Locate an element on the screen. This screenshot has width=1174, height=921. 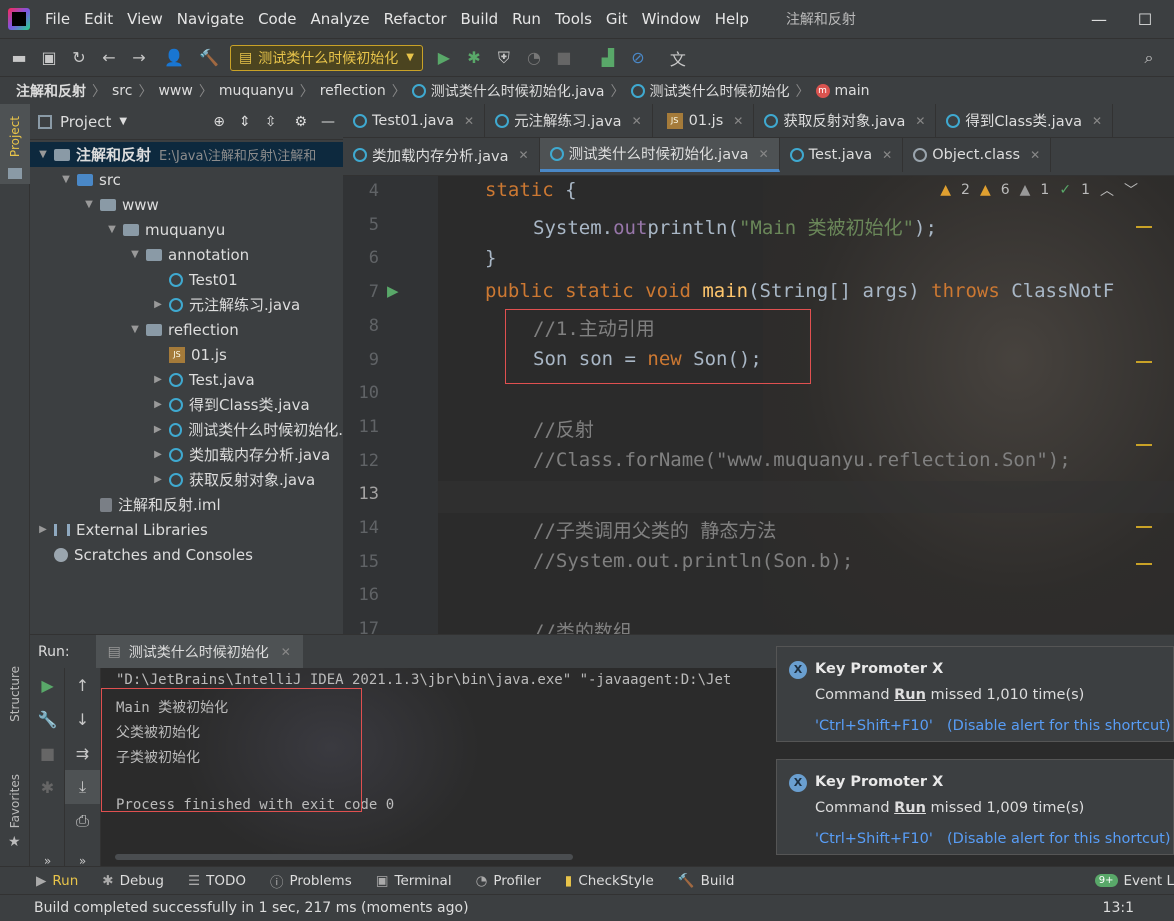
stop-icon: ■ is located at coordinates (47, 753).